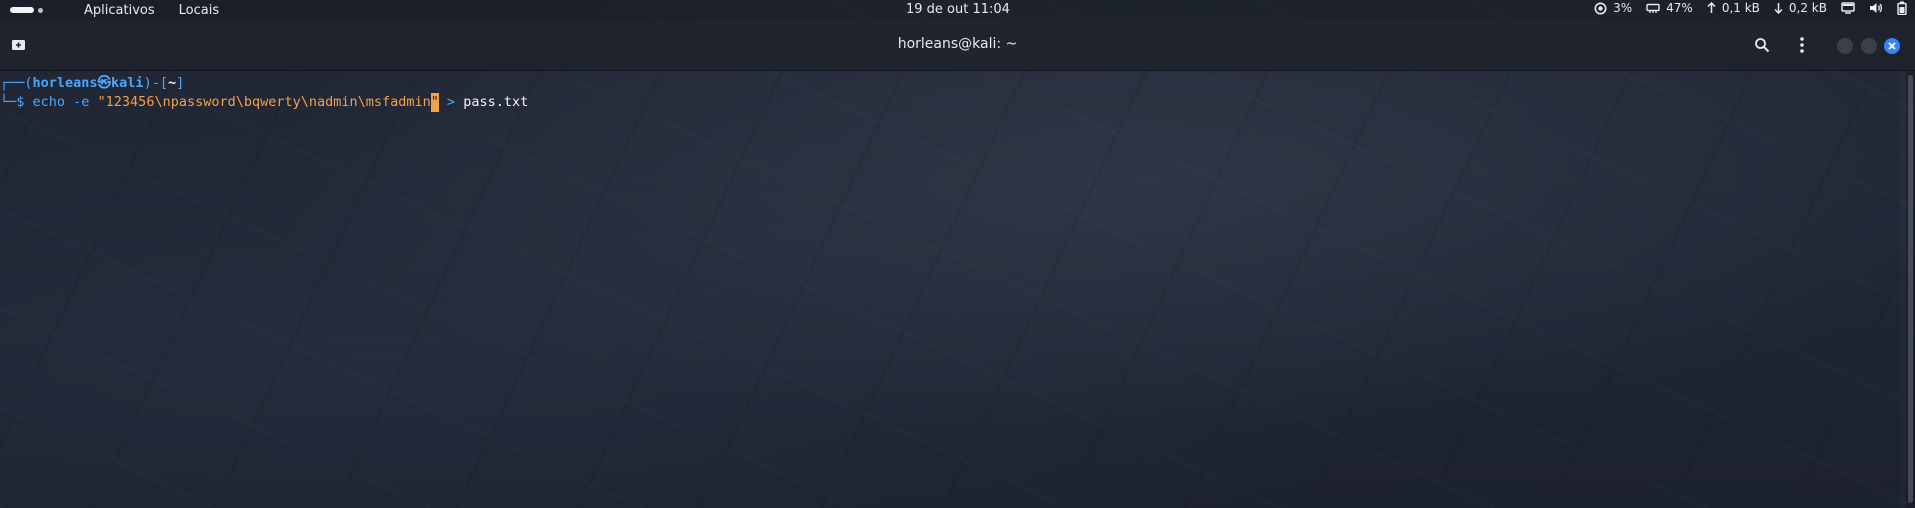  What do you see at coordinates (1848, 8) in the screenshot?
I see `display-icon` at bounding box center [1848, 8].